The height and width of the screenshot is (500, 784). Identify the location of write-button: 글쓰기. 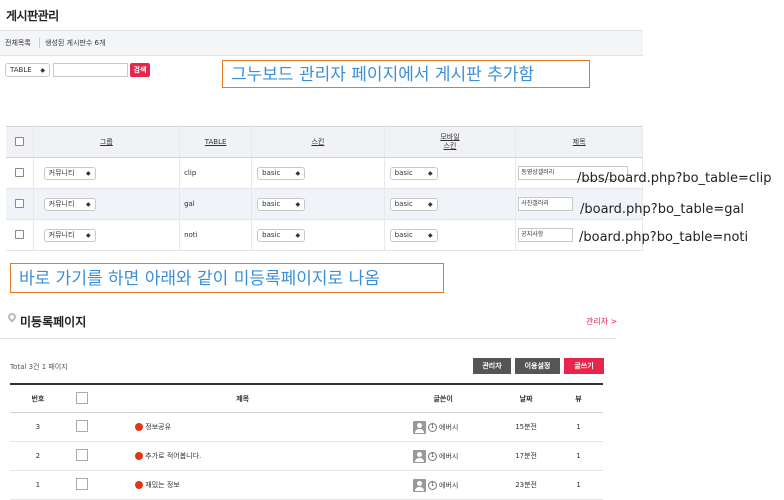
(584, 366).